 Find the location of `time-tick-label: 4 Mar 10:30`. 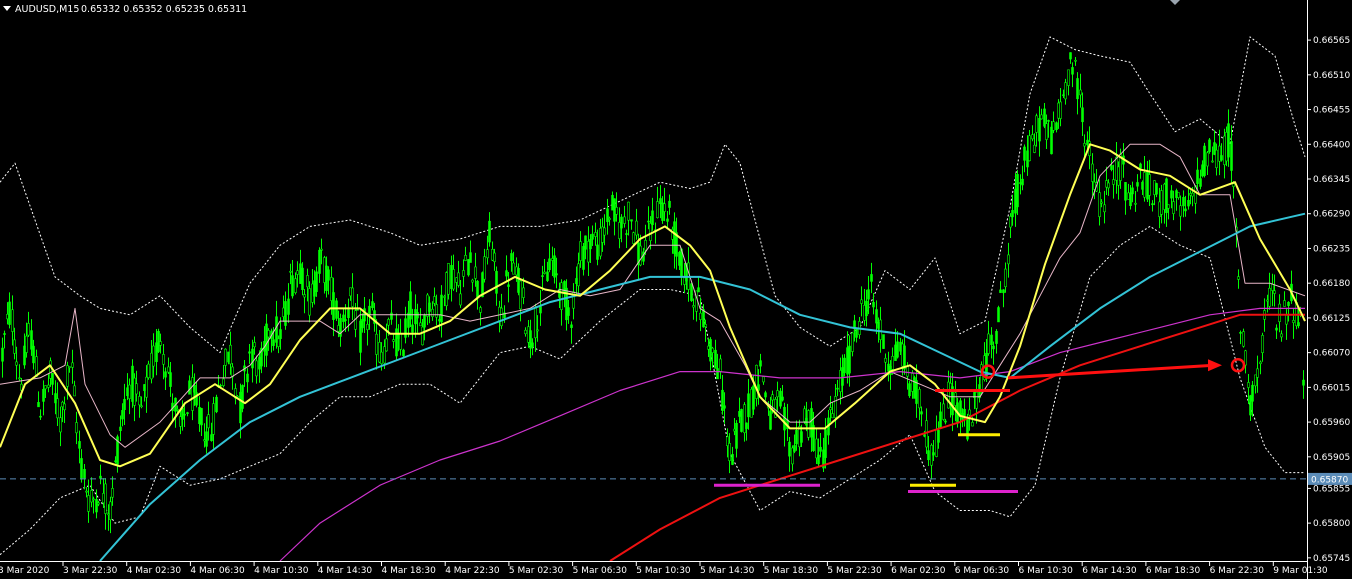

time-tick-label: 4 Mar 10:30 is located at coordinates (281, 571).